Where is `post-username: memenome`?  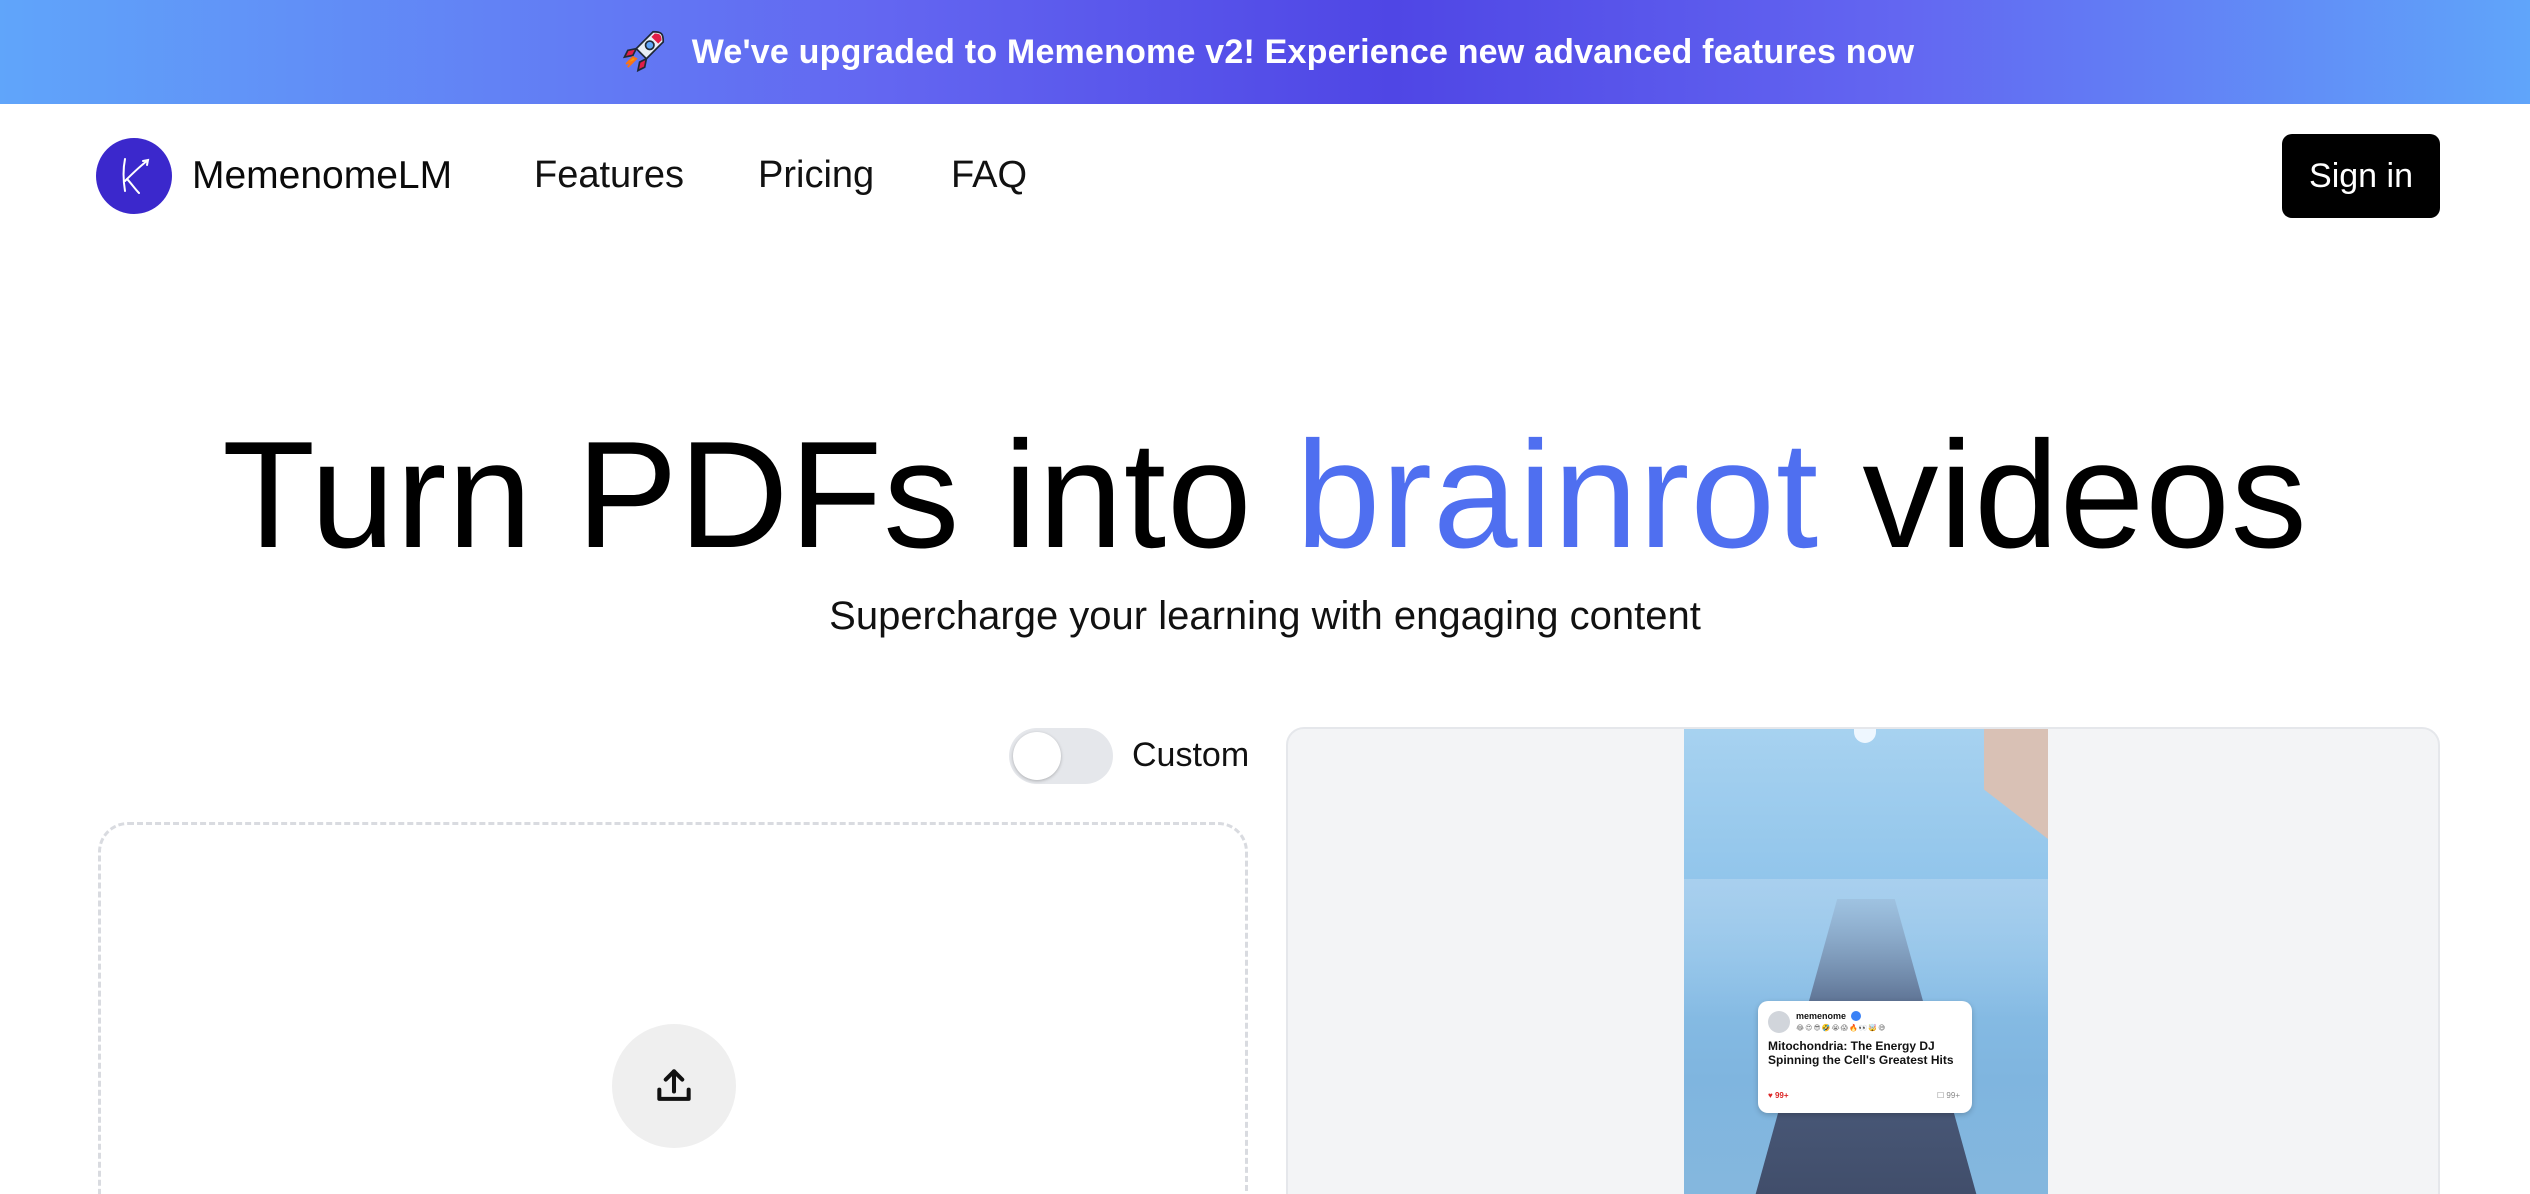 post-username: memenome is located at coordinates (1821, 1016).